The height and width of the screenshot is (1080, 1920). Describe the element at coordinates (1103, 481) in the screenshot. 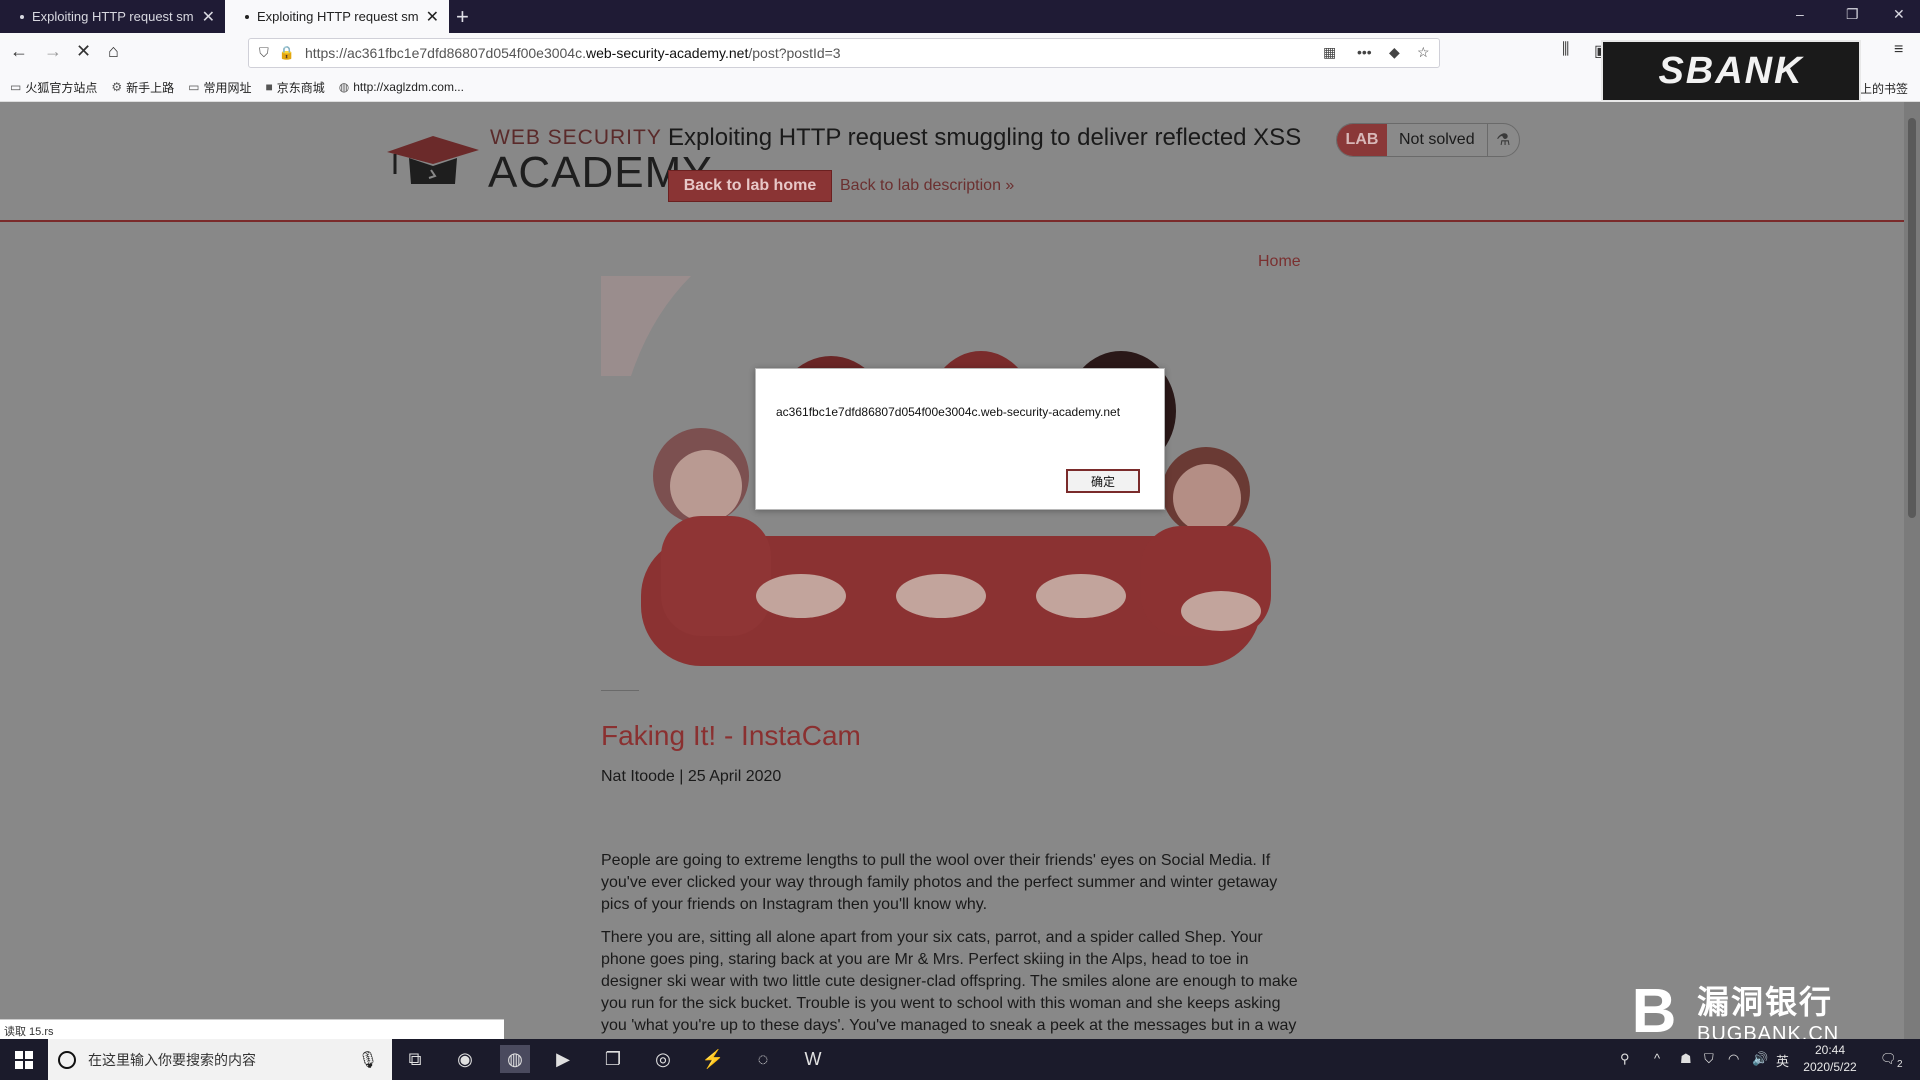

I see `alert-ok-button: 确定` at that location.